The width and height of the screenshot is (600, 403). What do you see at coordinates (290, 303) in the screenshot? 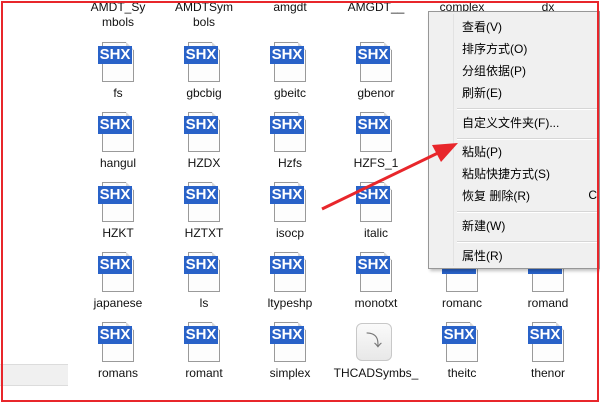
I see `file-name: ltypeshp` at bounding box center [290, 303].